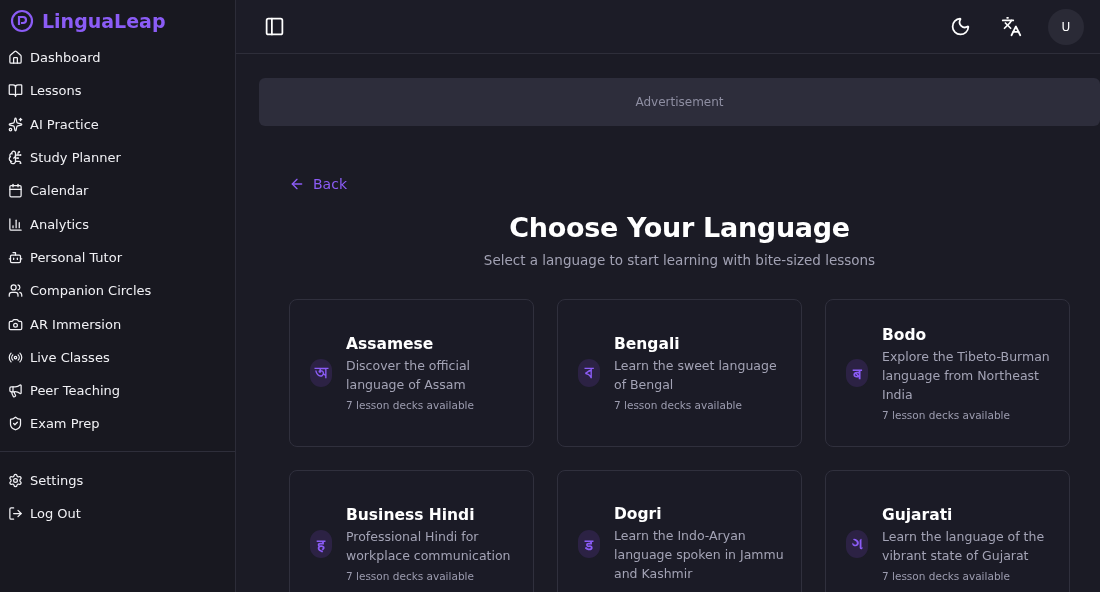  What do you see at coordinates (15, 424) in the screenshot?
I see `shield-check-icon` at bounding box center [15, 424].